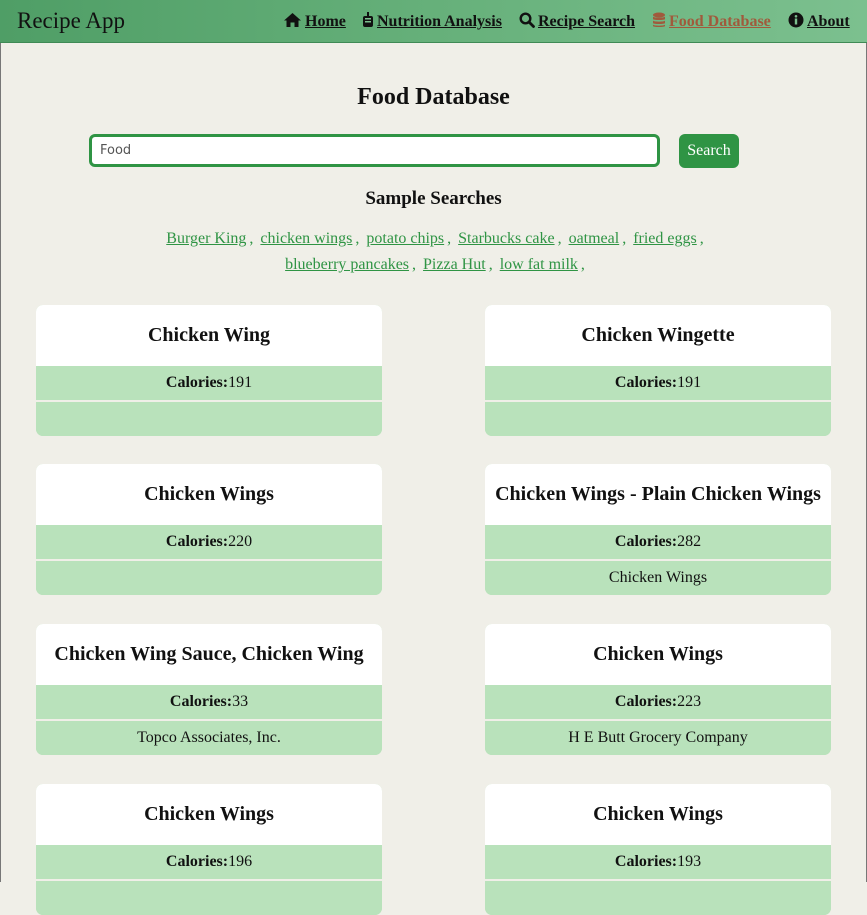 The width and height of the screenshot is (867, 915). What do you see at coordinates (405, 238) in the screenshot?
I see `sample-search-link: potato chips` at bounding box center [405, 238].